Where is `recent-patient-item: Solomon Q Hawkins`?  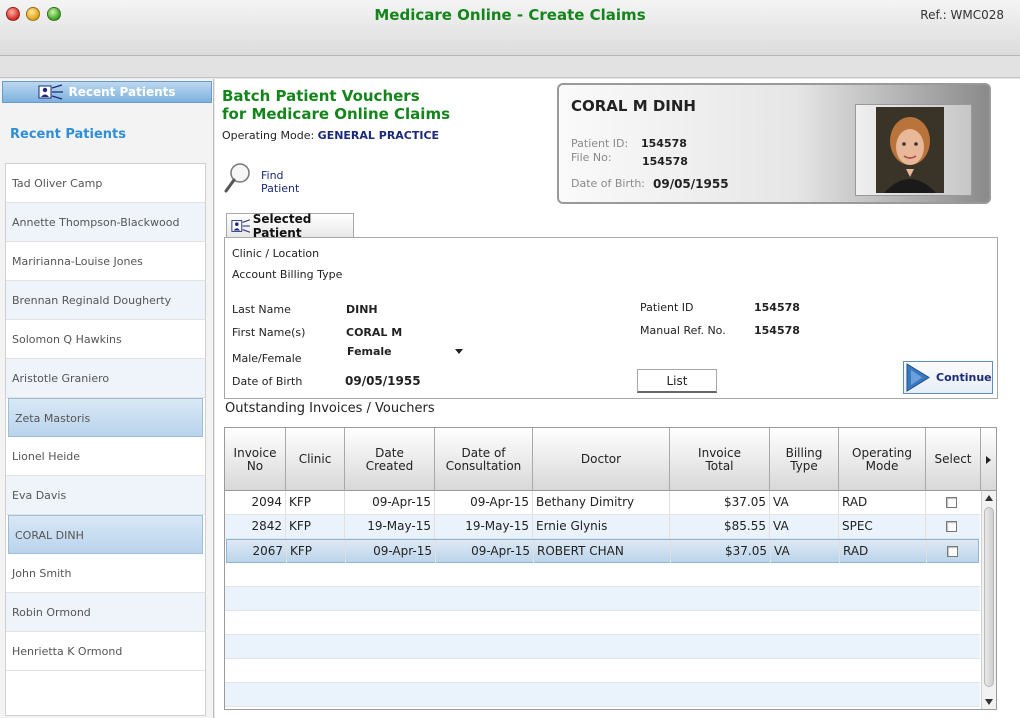
recent-patient-item: Solomon Q Hawkins is located at coordinates (105, 339).